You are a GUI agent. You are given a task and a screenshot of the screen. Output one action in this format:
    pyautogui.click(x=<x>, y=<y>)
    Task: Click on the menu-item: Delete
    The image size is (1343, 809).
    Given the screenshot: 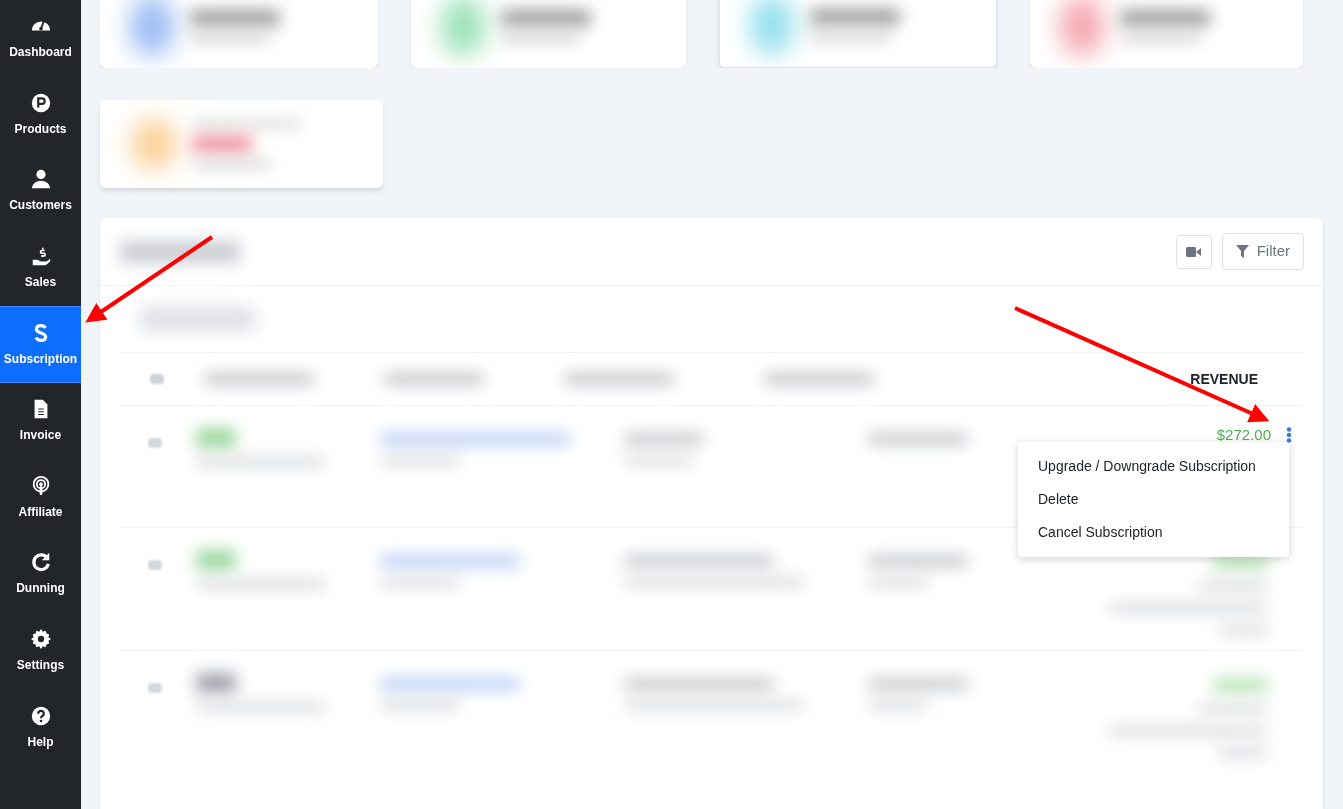 What is the action you would take?
    pyautogui.click(x=1153, y=499)
    